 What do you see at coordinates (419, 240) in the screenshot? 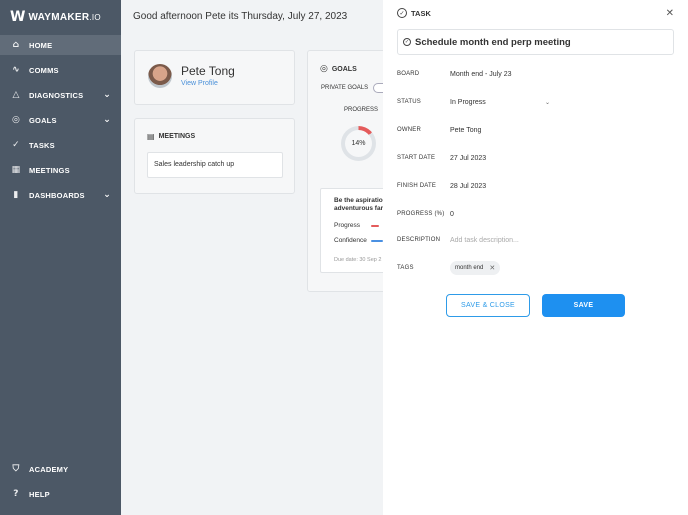
I see `description-label: DESCRIPTION` at bounding box center [419, 240].